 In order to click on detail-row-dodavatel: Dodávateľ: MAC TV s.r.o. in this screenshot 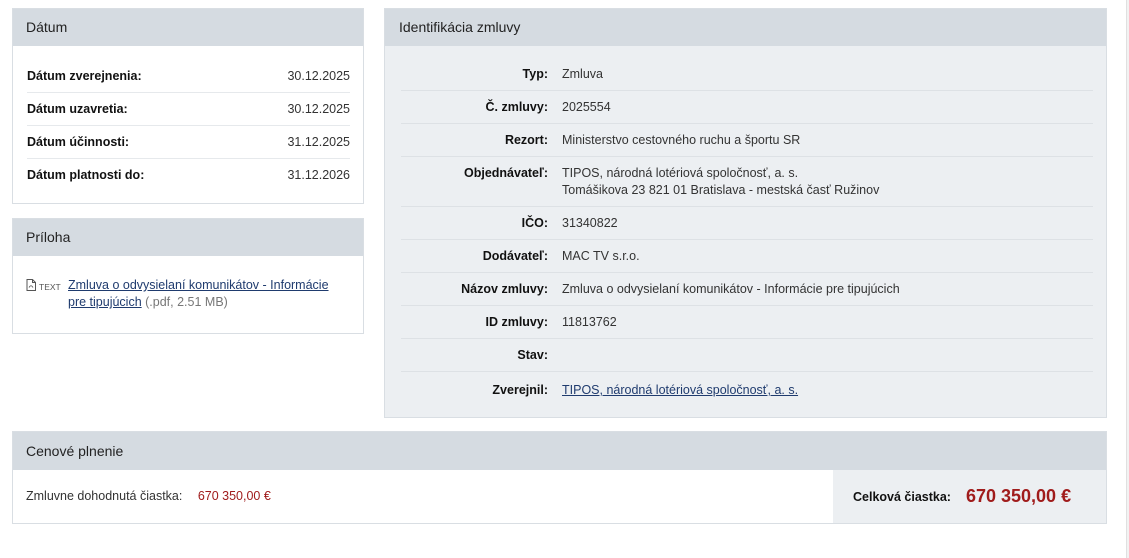, I will do `click(747, 256)`.